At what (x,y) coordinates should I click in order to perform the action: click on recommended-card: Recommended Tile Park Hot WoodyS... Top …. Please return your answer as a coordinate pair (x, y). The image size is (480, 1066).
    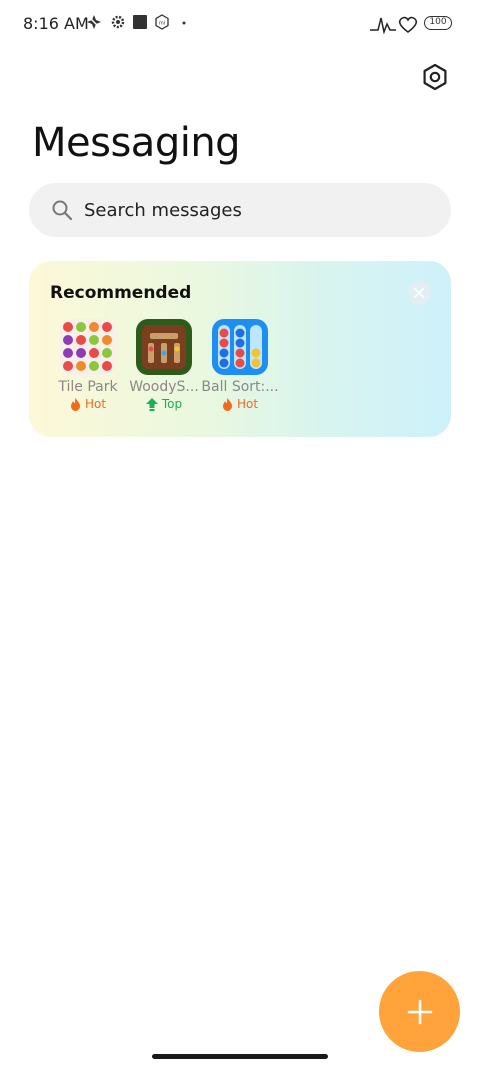
    Looking at the image, I should click on (240, 349).